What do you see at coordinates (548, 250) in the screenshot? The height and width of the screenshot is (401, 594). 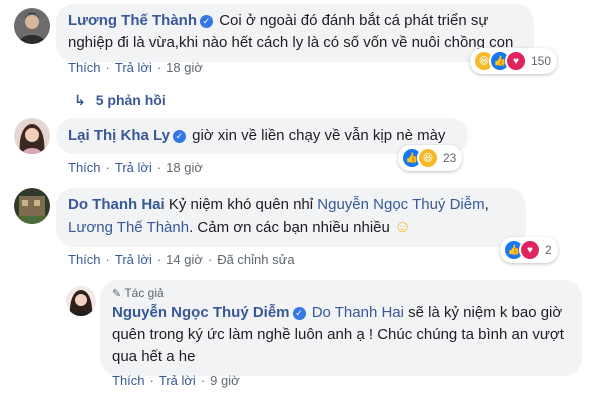 I see `reaction-count: 2` at bounding box center [548, 250].